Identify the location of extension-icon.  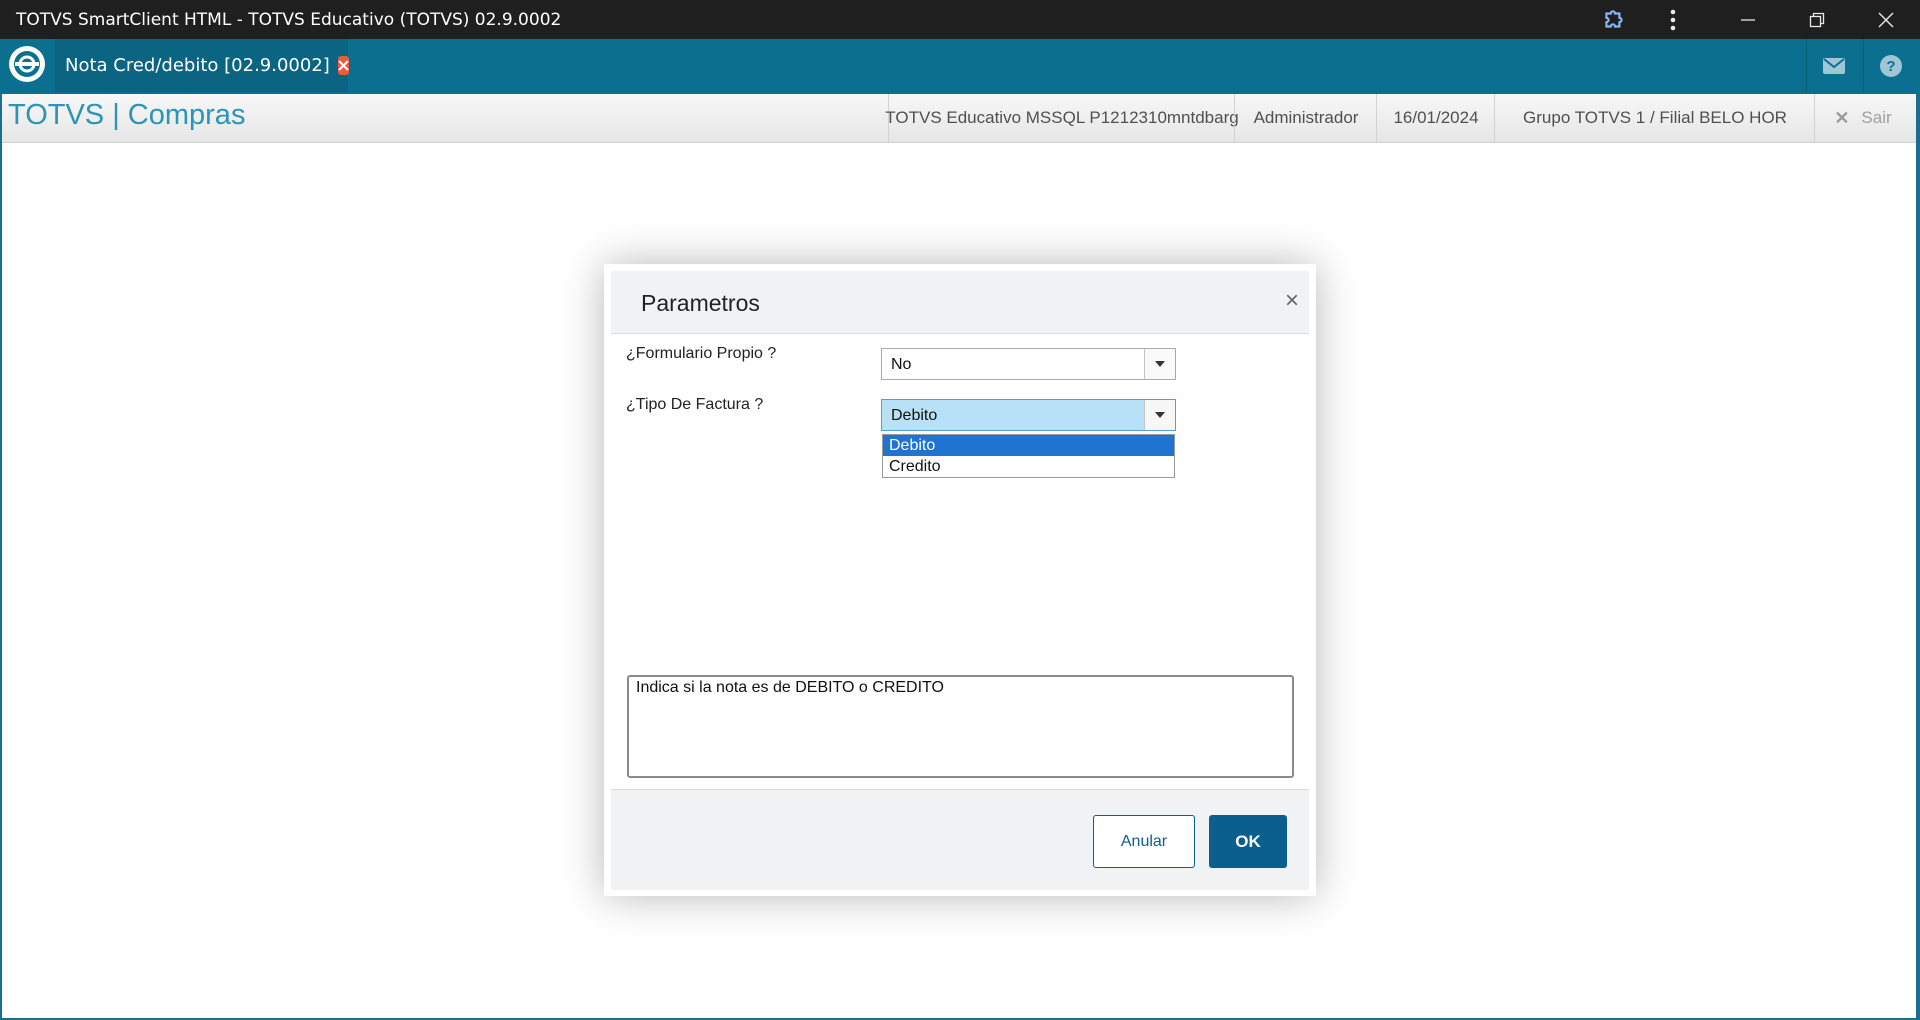
(1614, 19).